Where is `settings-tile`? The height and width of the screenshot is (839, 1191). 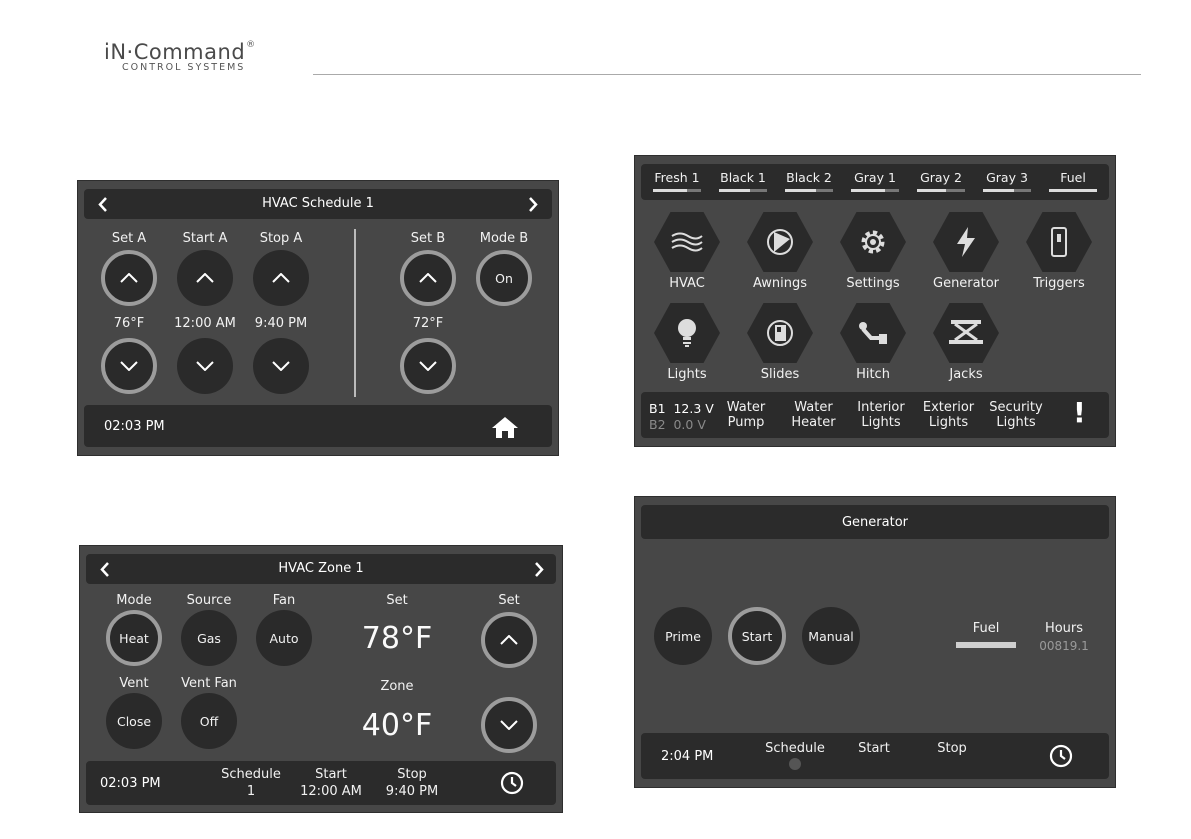 settings-tile is located at coordinates (873, 242).